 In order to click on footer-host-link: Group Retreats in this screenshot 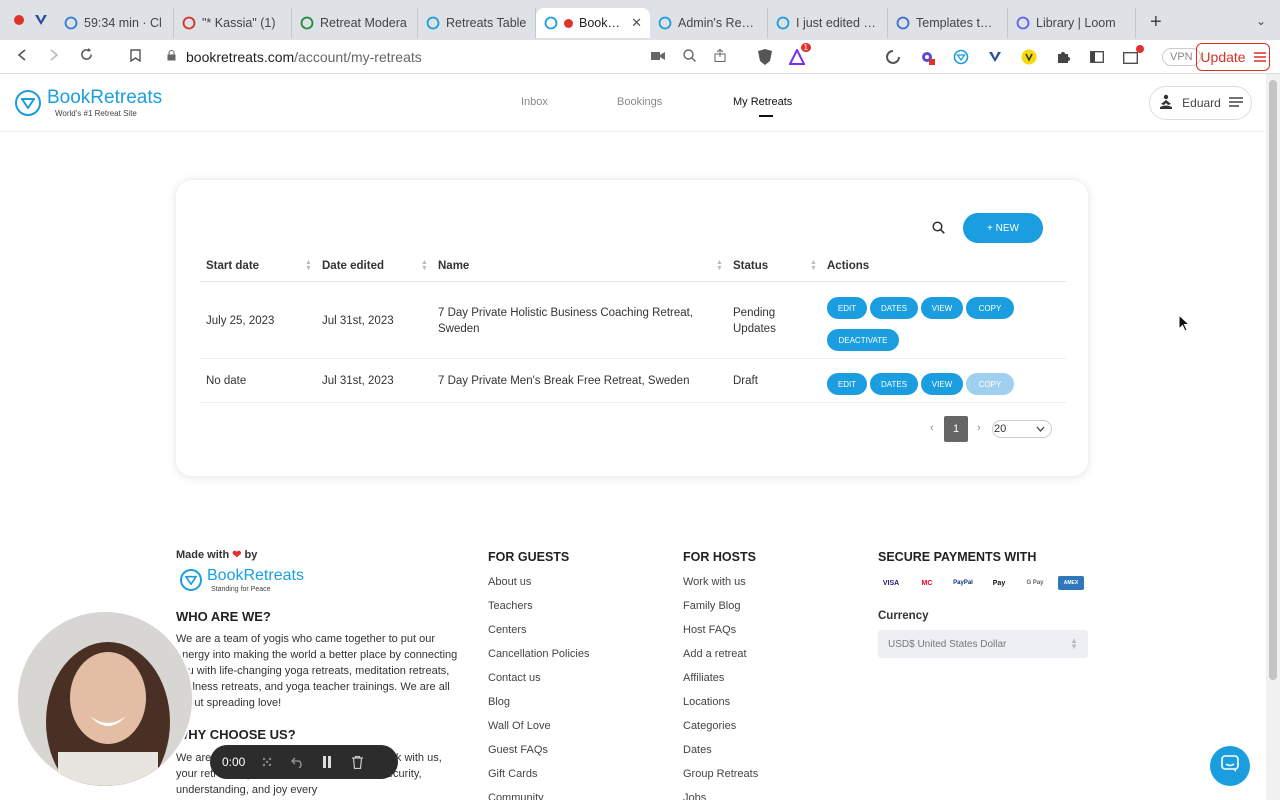, I will do `click(720, 780)`.